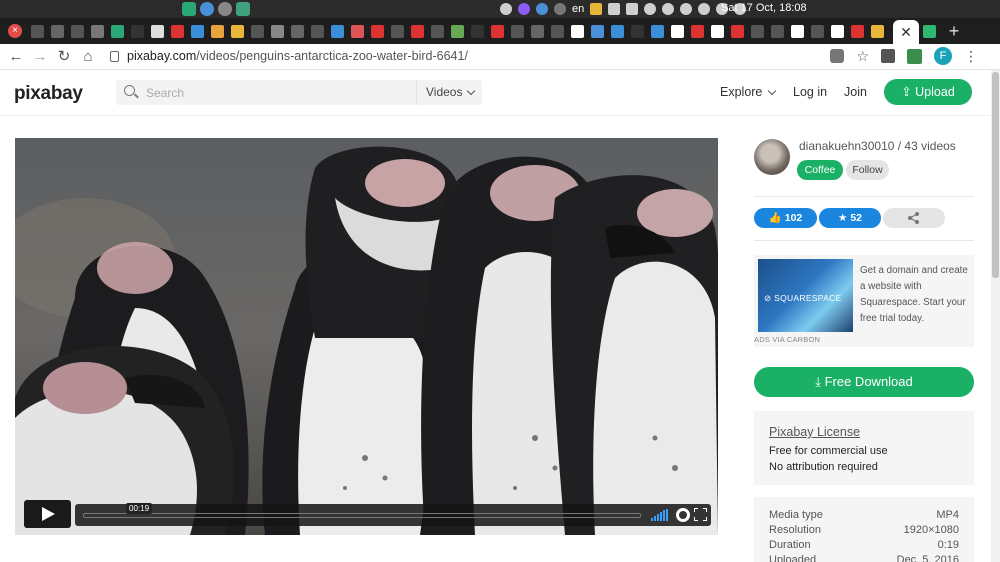  What do you see at coordinates (888, 56) in the screenshot?
I see `puzzle-icon` at bounding box center [888, 56].